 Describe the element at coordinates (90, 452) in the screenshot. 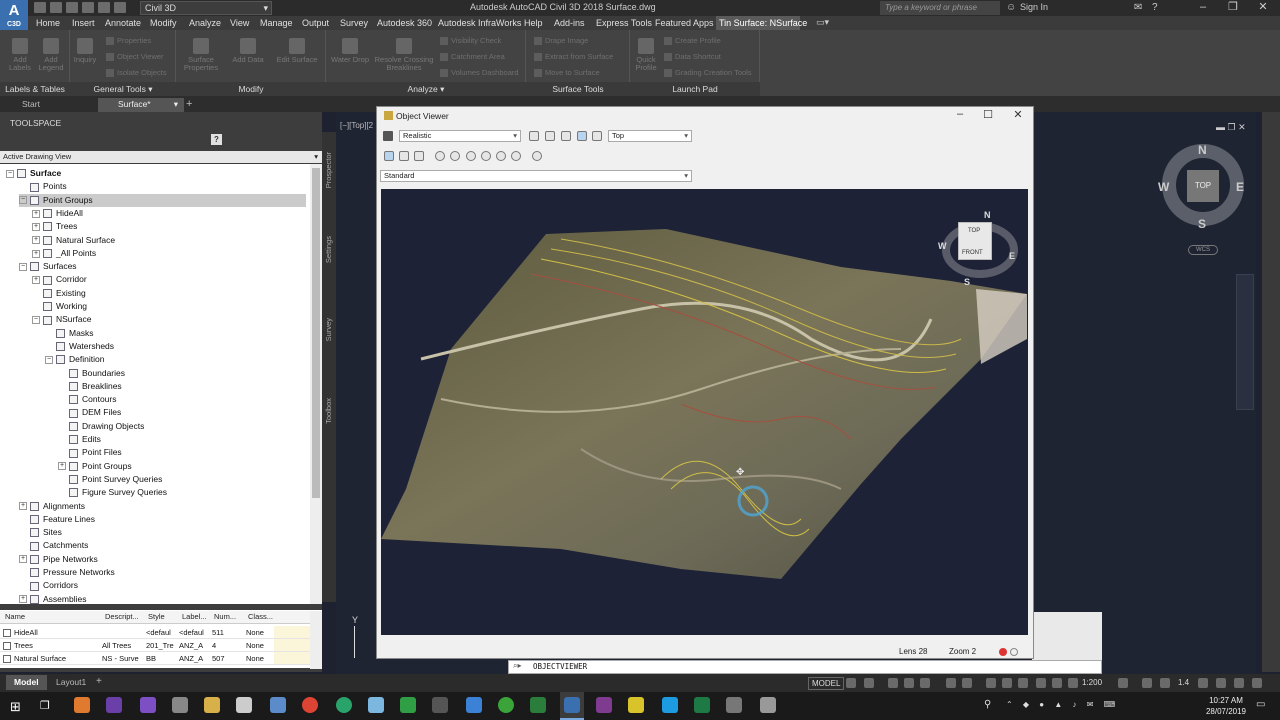

I see `tree-node: Point Files` at that location.